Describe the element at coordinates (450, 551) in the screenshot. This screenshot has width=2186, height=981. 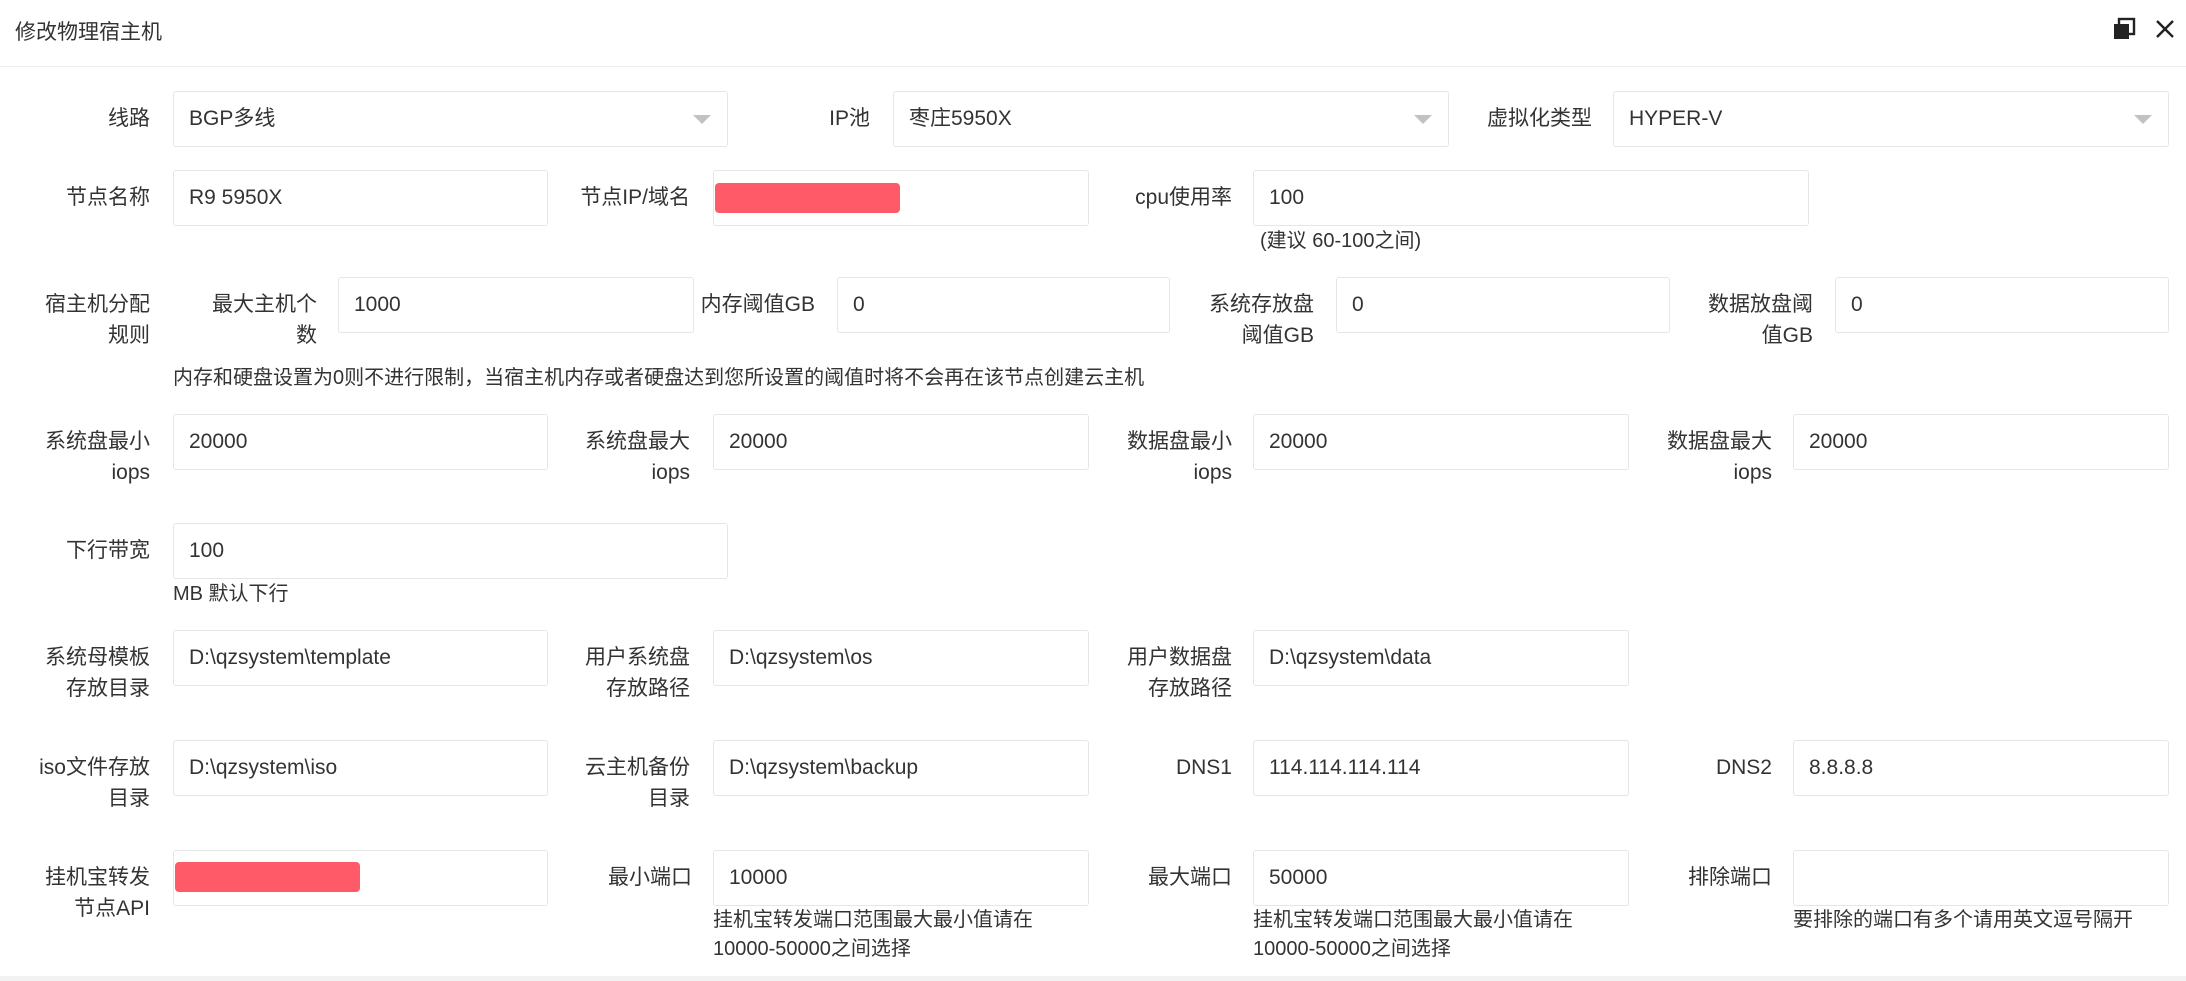
I see `downlink-bandwidth-input: 100` at that location.